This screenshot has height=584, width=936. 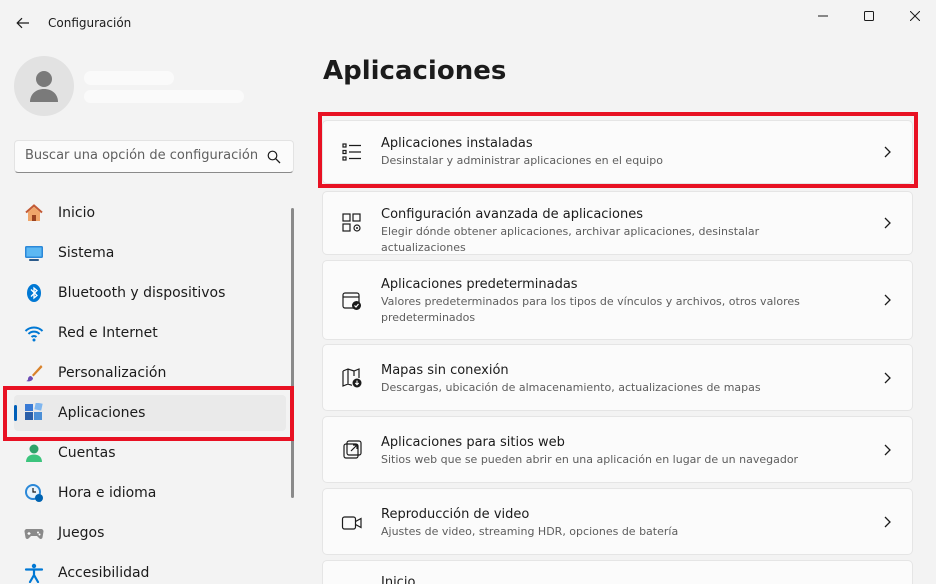 What do you see at coordinates (150, 533) in the screenshot?
I see `sidebar-item-juegos: Juegos` at bounding box center [150, 533].